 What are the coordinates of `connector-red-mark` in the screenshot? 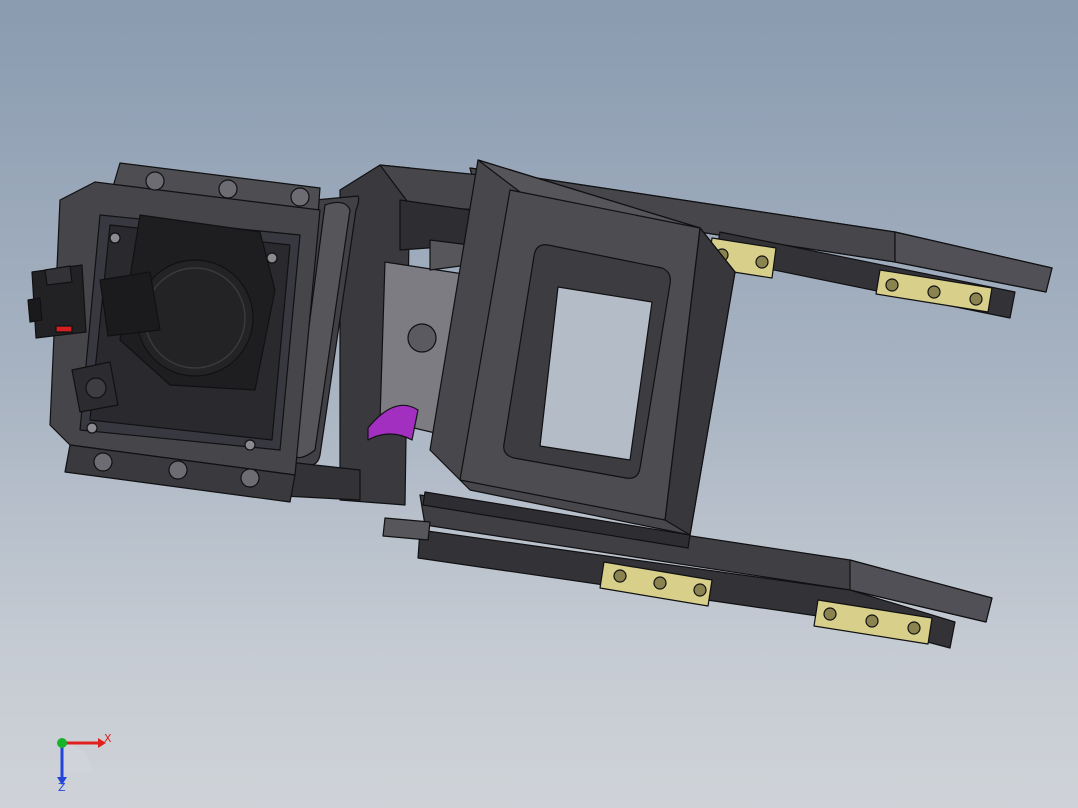 It's located at (64, 329).